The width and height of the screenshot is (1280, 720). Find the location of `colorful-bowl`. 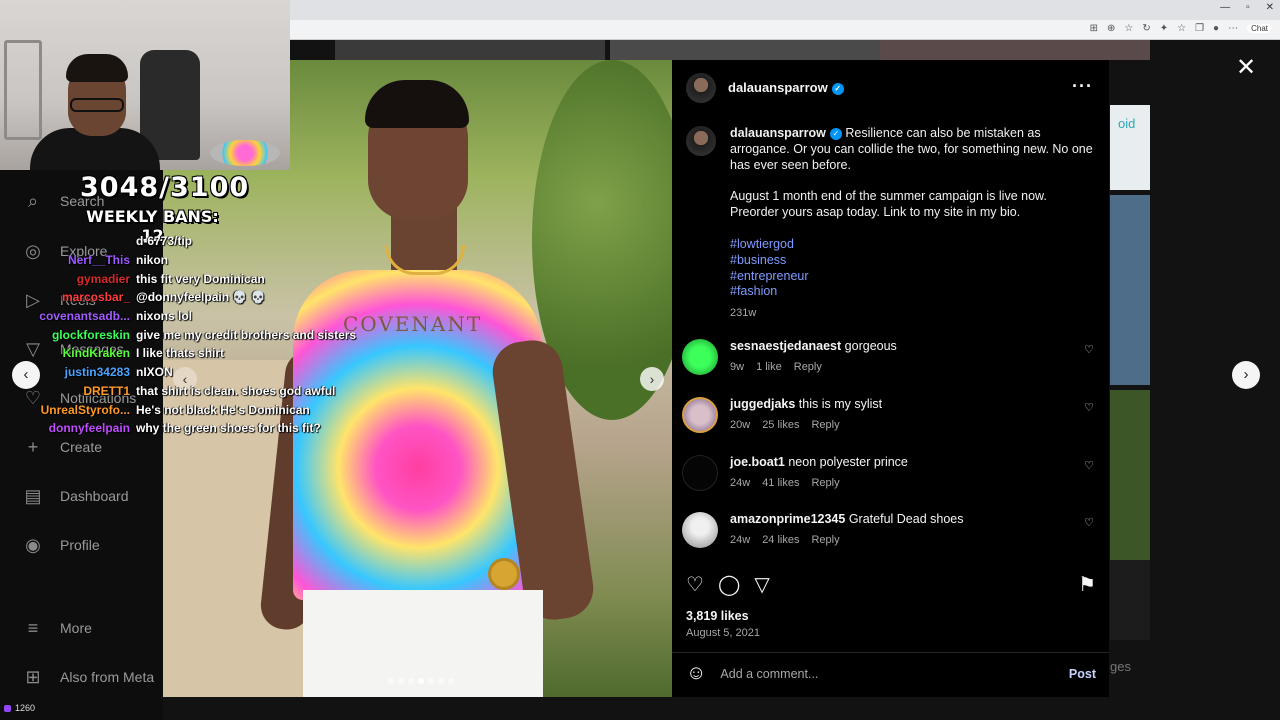

colorful-bowl is located at coordinates (245, 153).